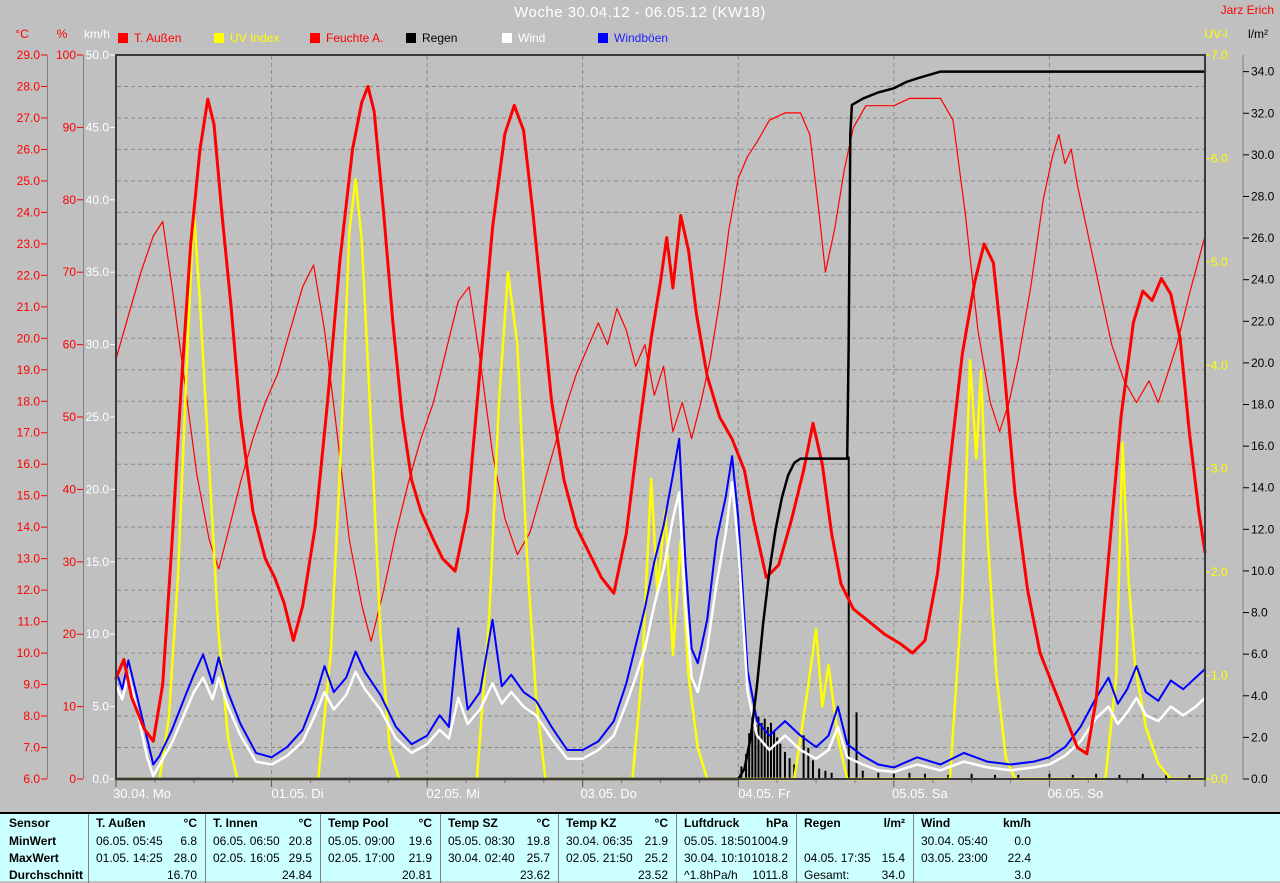  What do you see at coordinates (1216, 406) in the screenshot?
I see `axis-uv: 7.0 6.0 5.0 4.0 3.0 2.0 1.0 0.0 UV-I` at bounding box center [1216, 406].